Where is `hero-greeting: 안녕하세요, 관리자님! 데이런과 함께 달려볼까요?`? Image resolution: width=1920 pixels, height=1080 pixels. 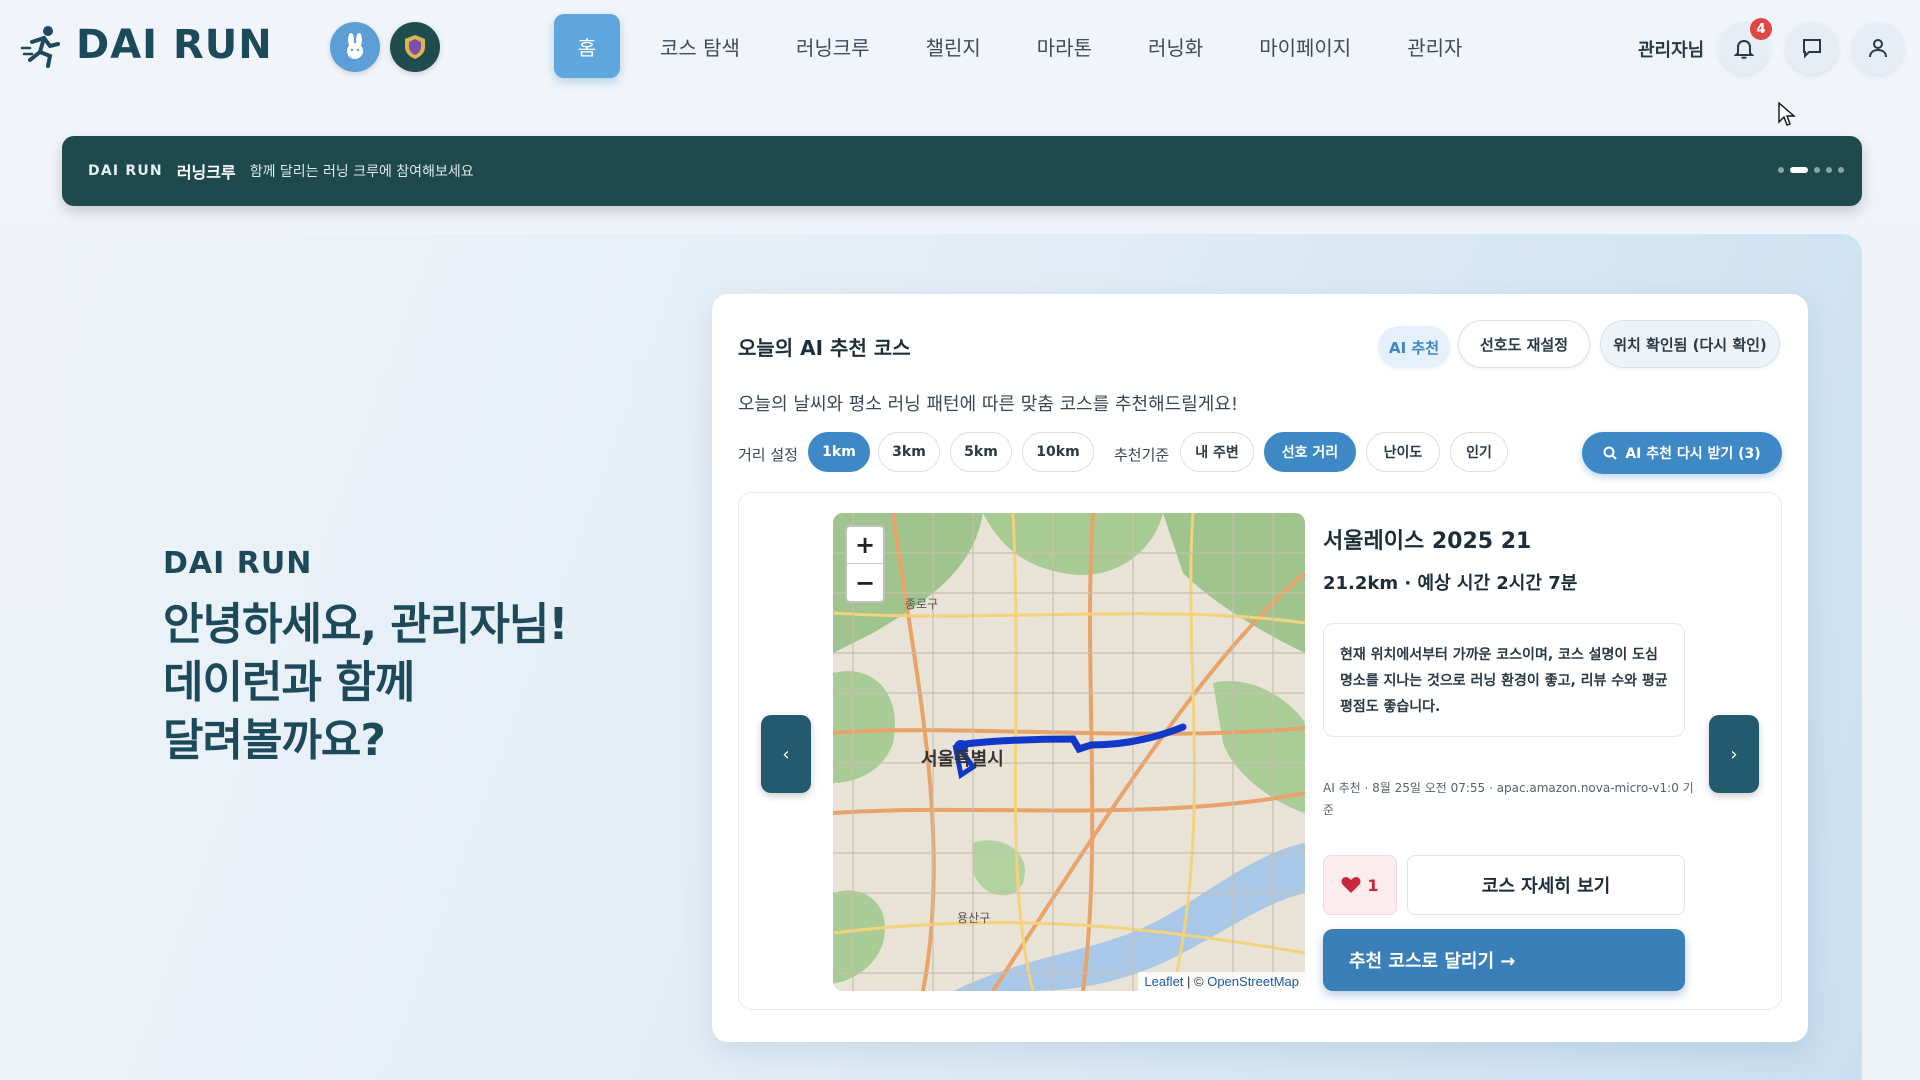
hero-greeting: 안녕하세요, 관리자님! 데이런과 함께 달려볼까요? is located at coordinates (365, 683).